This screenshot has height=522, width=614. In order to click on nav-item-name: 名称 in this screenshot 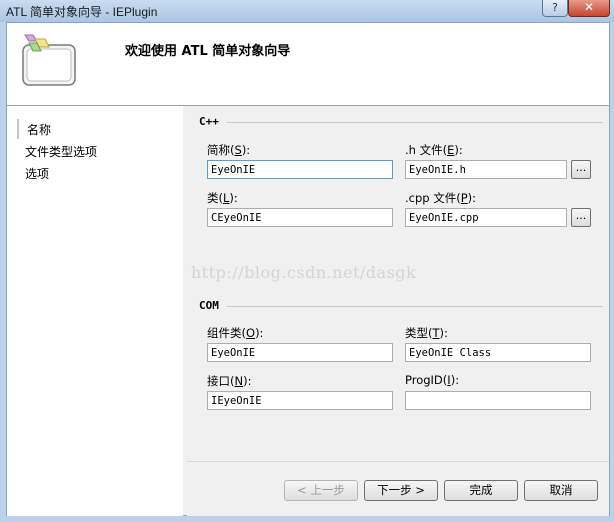, I will do `click(39, 129)`.